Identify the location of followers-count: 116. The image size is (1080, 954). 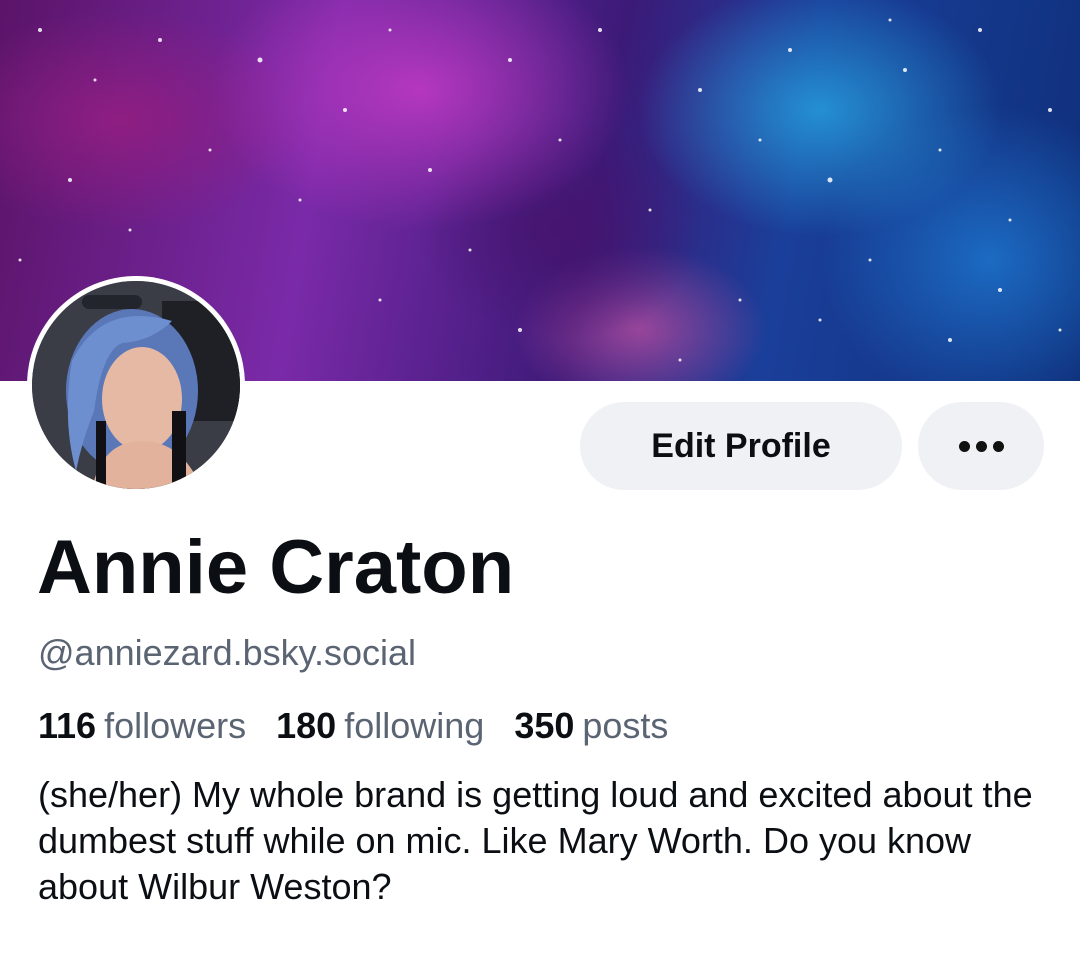
(67, 725).